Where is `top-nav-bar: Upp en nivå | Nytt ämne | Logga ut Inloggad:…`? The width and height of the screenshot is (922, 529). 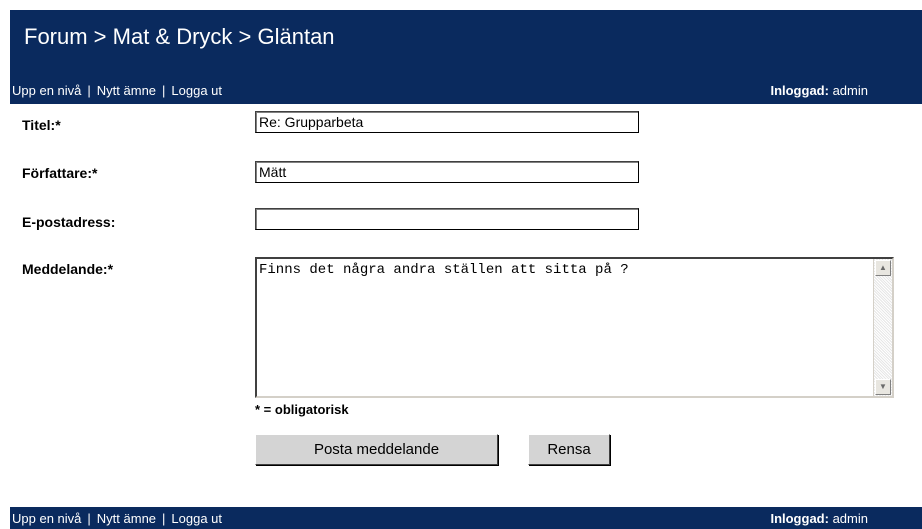 top-nav-bar: Upp en nivå | Nytt ämne | Logga ut Inloggad:… is located at coordinates (466, 87).